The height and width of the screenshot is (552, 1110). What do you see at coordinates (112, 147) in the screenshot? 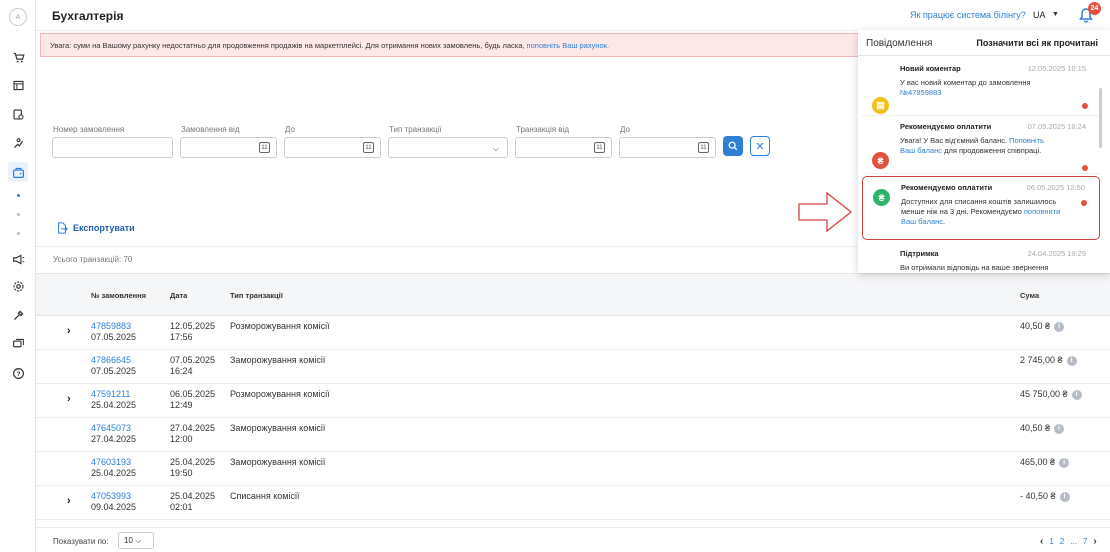
I see `order-number-input` at bounding box center [112, 147].